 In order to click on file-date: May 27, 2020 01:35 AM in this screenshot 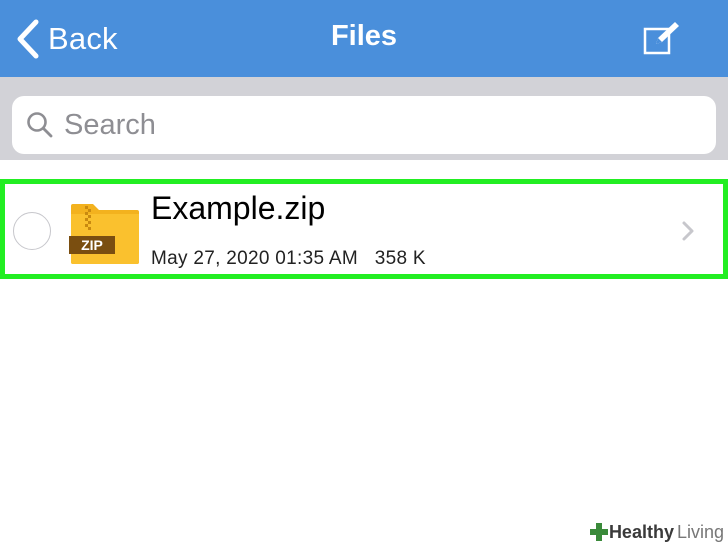, I will do `click(254, 258)`.